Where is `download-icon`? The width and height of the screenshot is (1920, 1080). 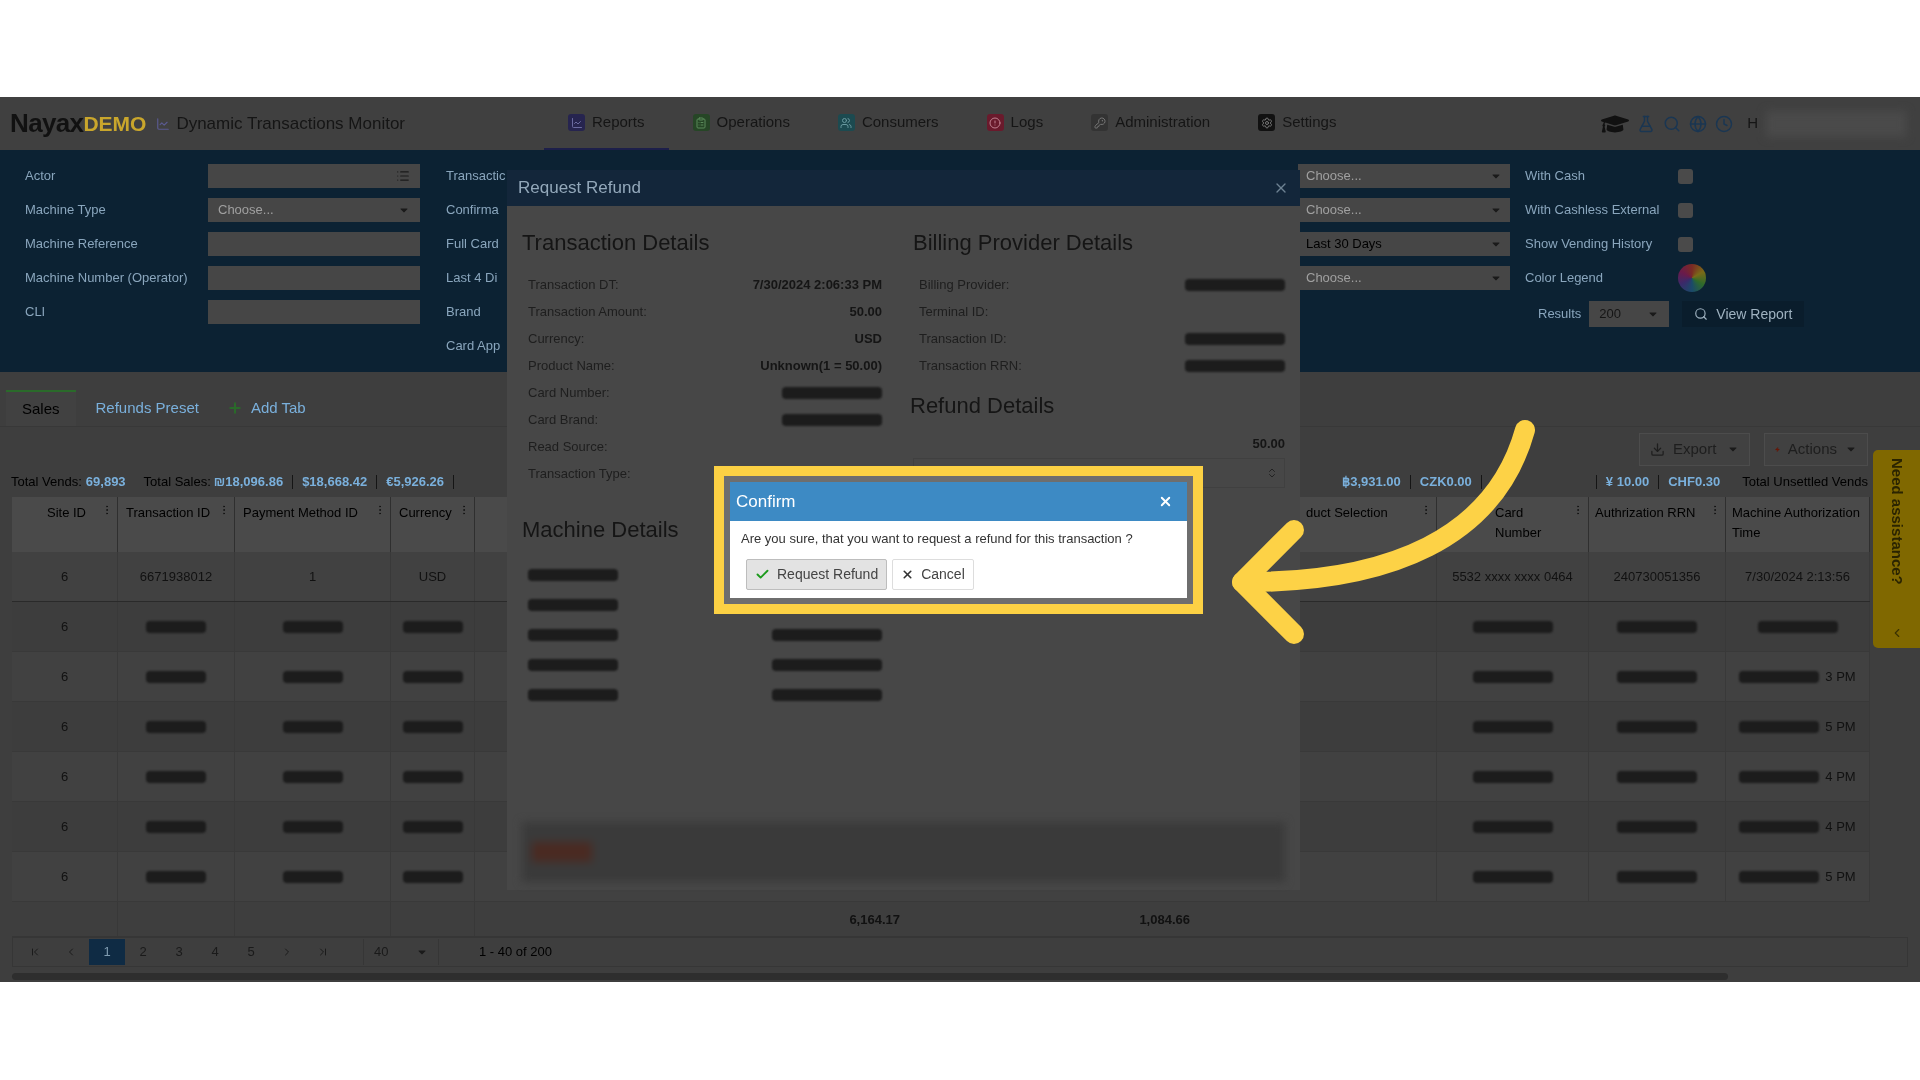 download-icon is located at coordinates (1657, 449).